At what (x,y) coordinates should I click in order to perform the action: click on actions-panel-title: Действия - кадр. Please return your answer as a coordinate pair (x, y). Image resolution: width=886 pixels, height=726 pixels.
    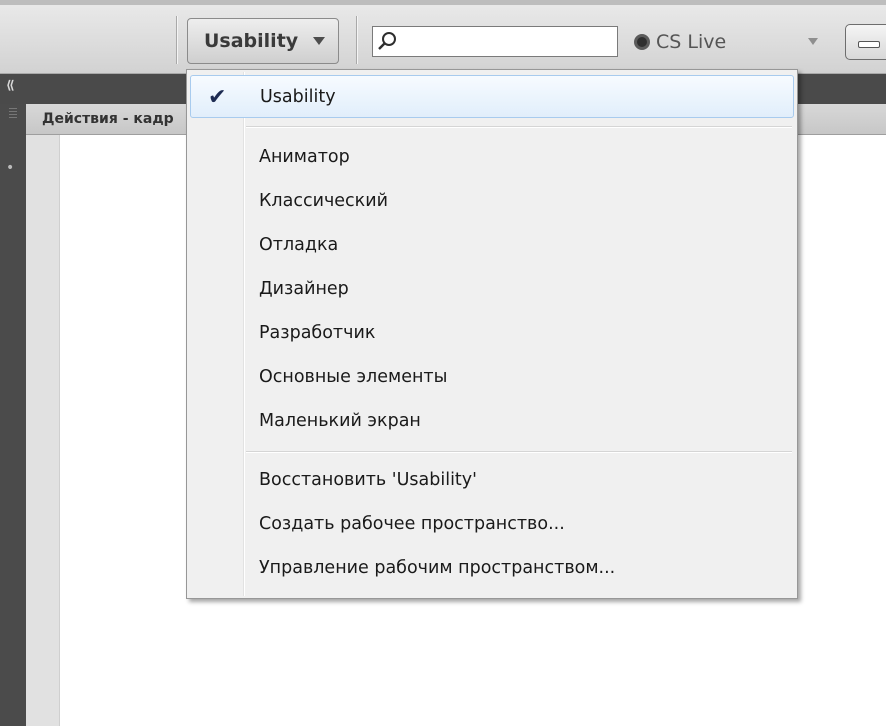
    Looking at the image, I should click on (108, 119).